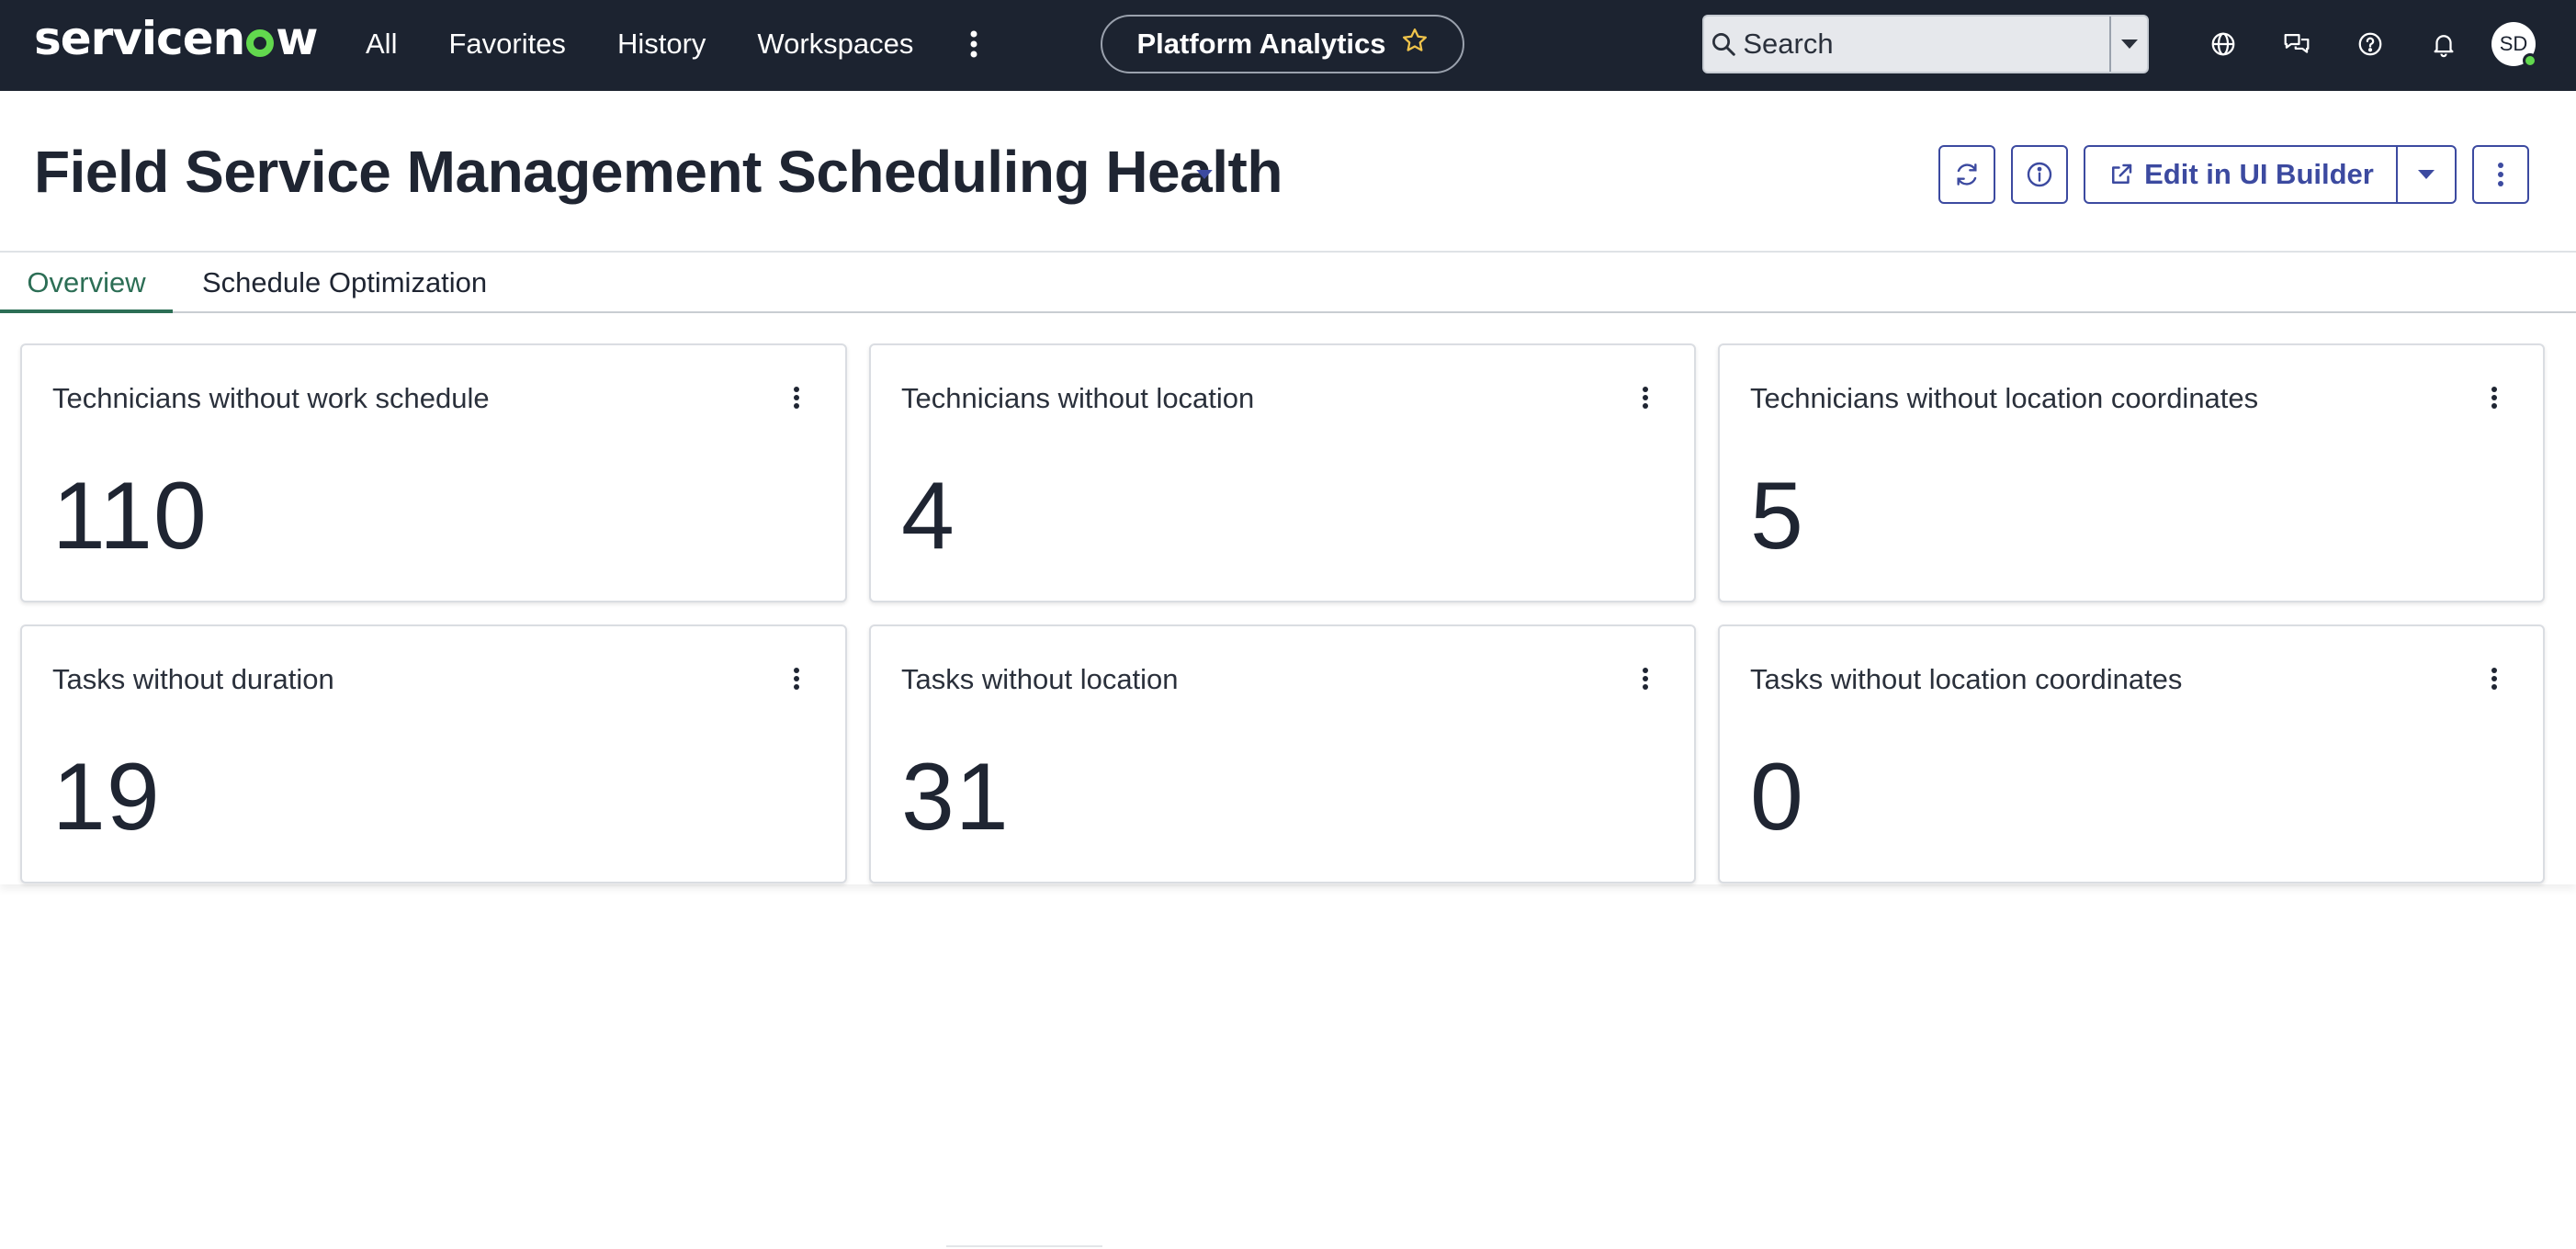  I want to click on avatar-initials: SD, so click(2513, 43).